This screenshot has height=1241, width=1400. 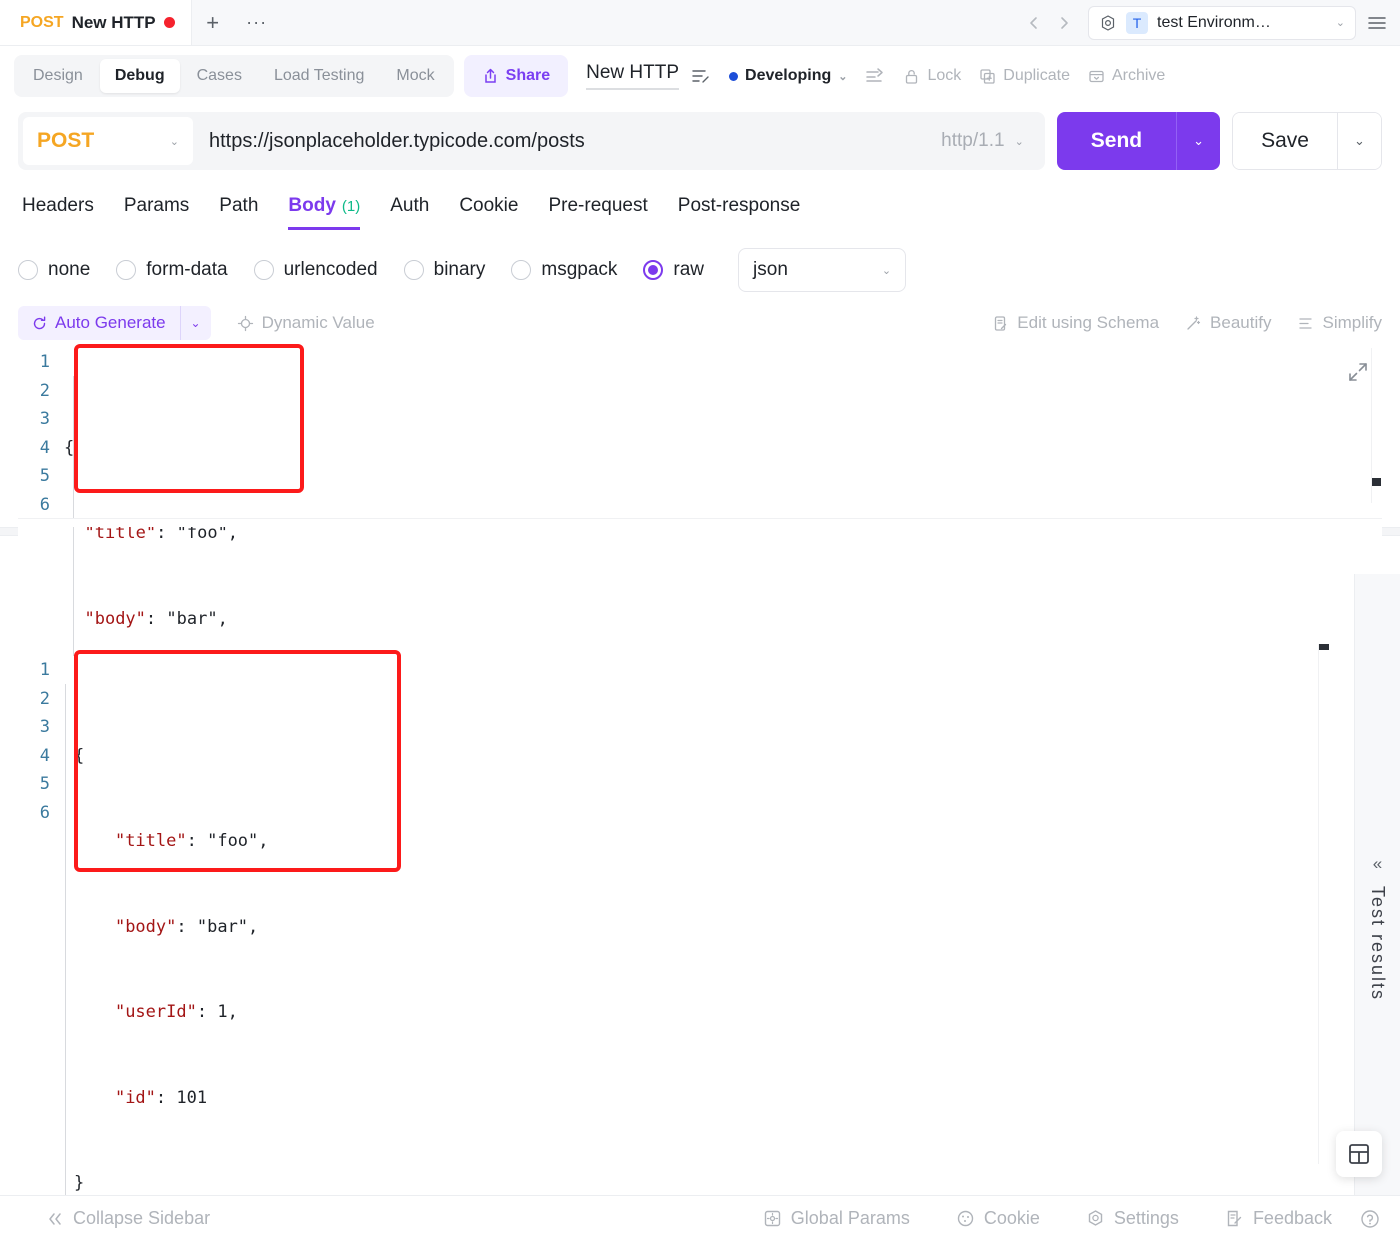 I want to click on layout-icon, so click(x=1359, y=1154).